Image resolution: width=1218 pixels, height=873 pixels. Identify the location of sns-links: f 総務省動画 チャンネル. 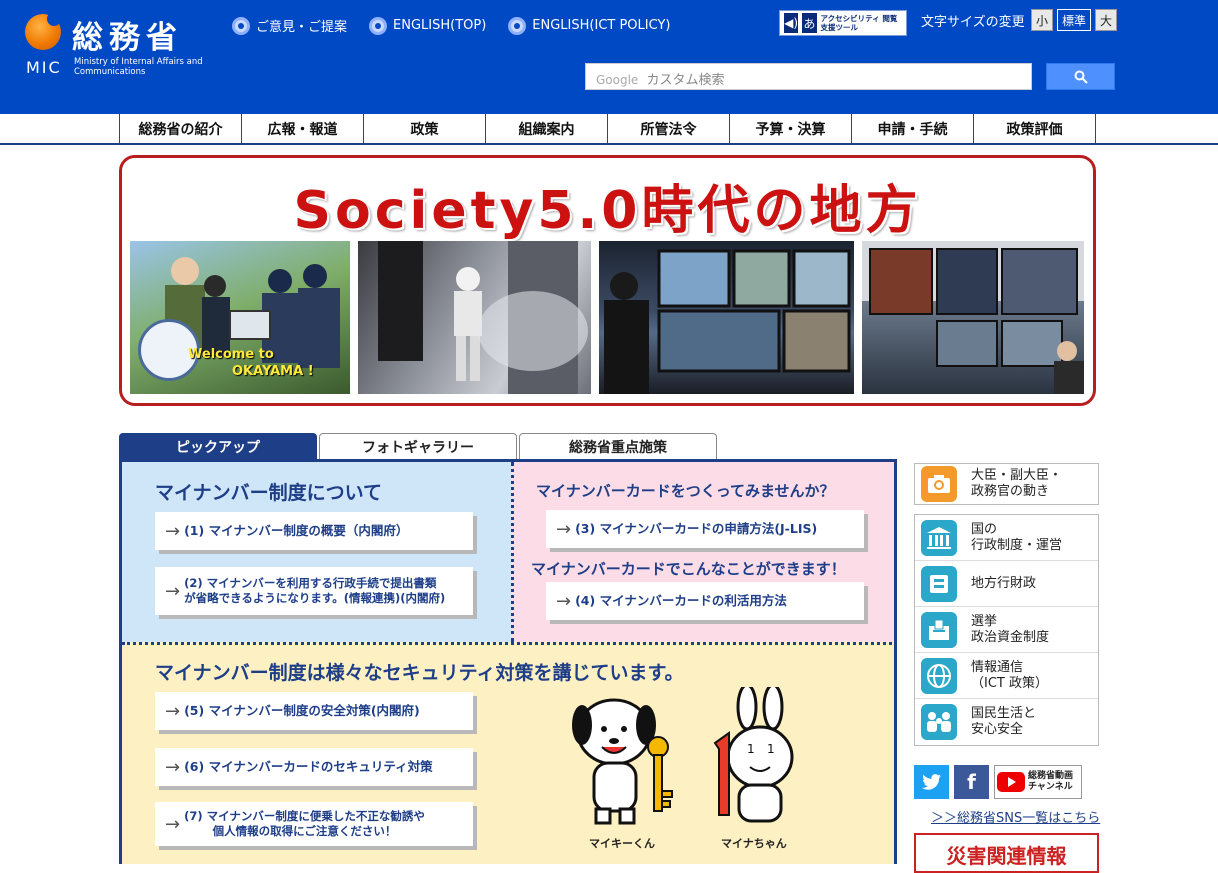
(998, 782).